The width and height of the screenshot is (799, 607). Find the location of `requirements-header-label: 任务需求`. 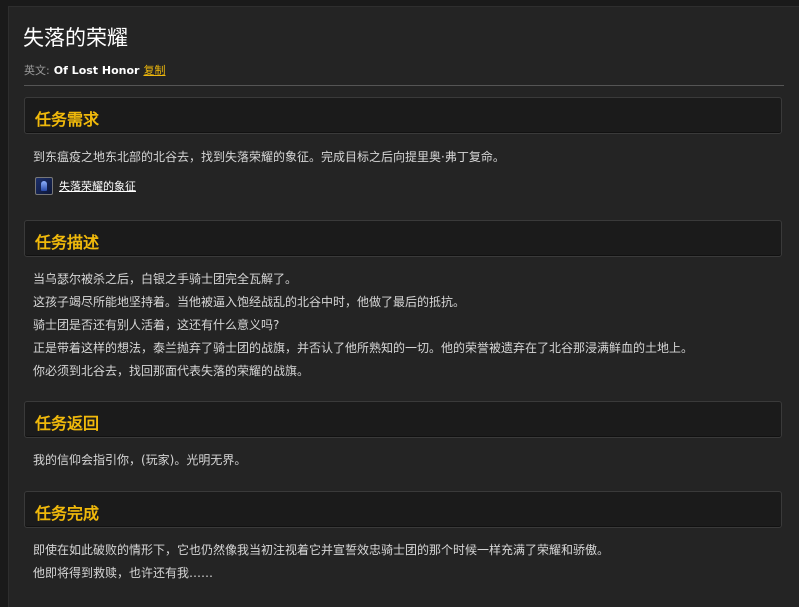

requirements-header-label: 任务需求 is located at coordinates (67, 119).